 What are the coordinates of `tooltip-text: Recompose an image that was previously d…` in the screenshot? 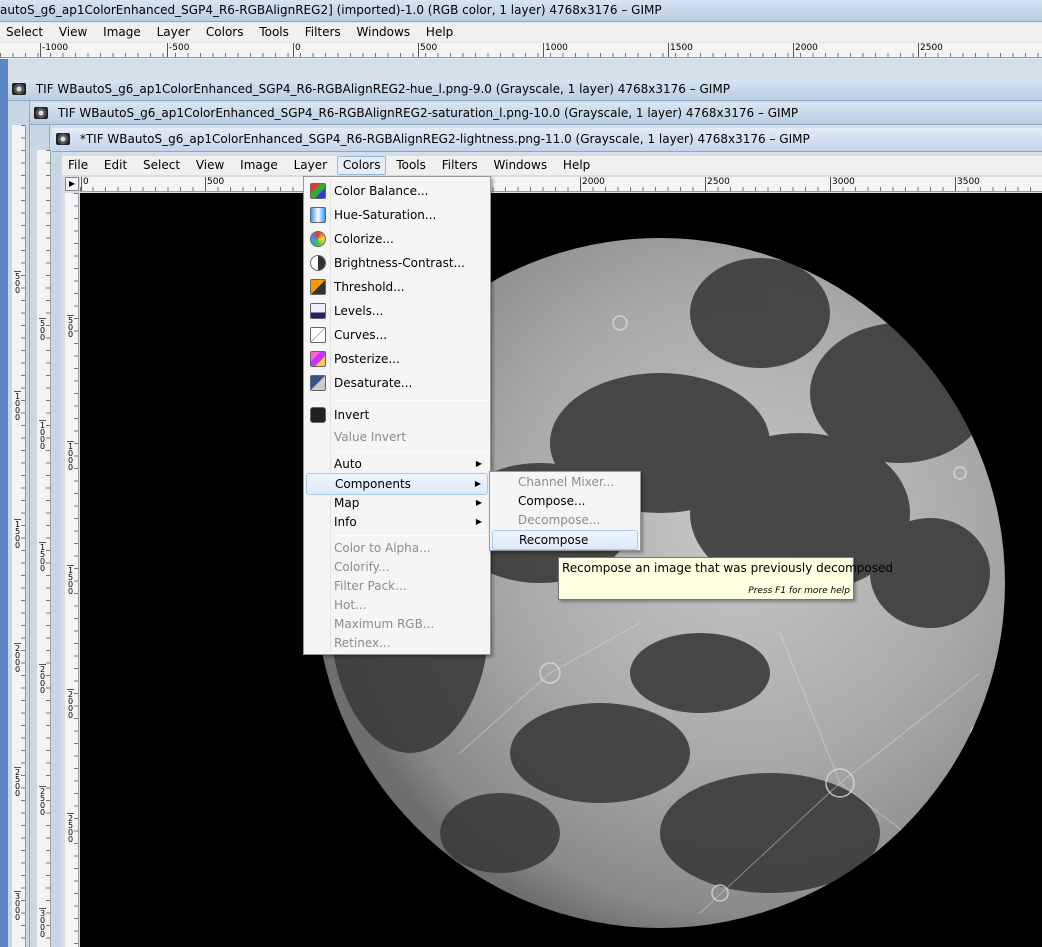 It's located at (727, 568).